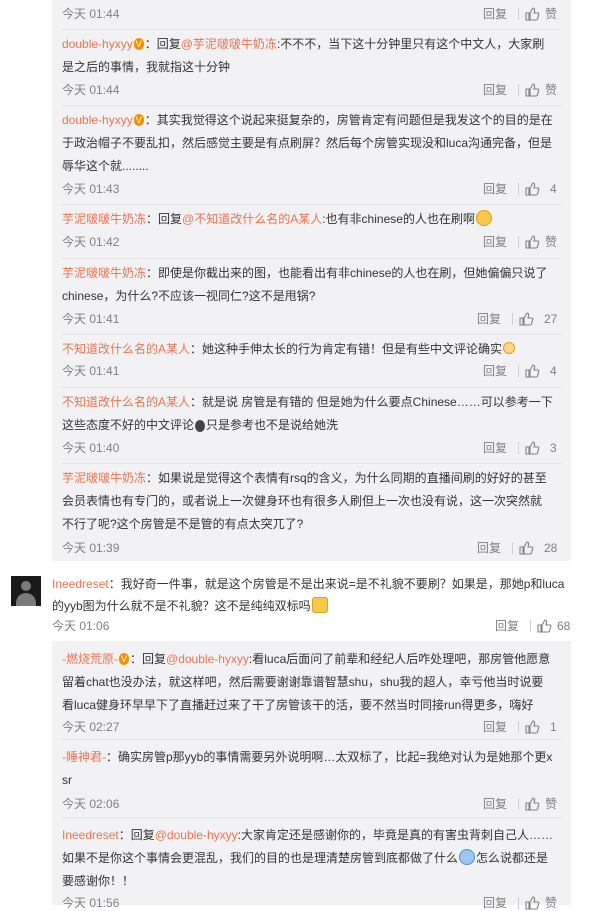 This screenshot has height=911, width=591. I want to click on mention-link: @芋泥啵啵牛奶冻, so click(229, 44).